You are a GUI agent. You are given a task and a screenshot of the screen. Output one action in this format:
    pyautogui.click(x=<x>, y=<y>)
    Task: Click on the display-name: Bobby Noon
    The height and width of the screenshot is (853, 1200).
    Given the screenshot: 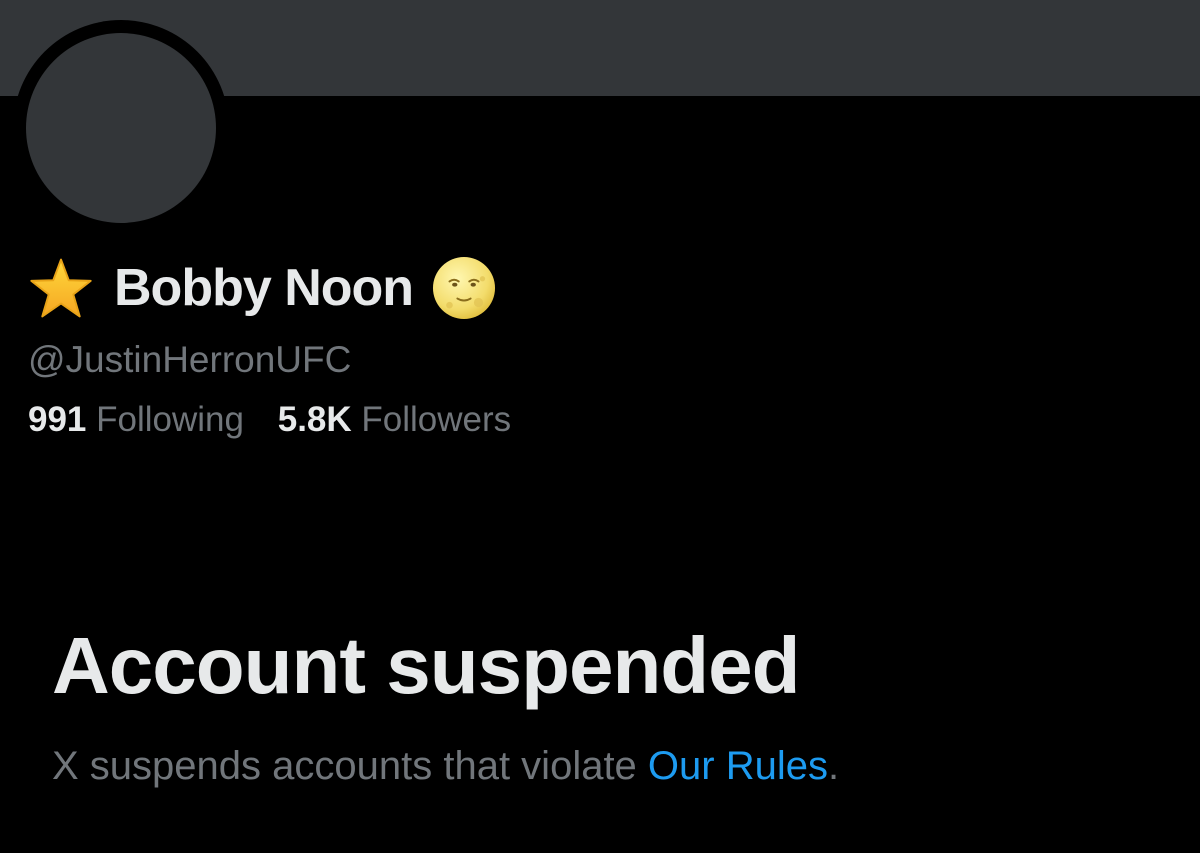 What is the action you would take?
    pyautogui.click(x=264, y=288)
    